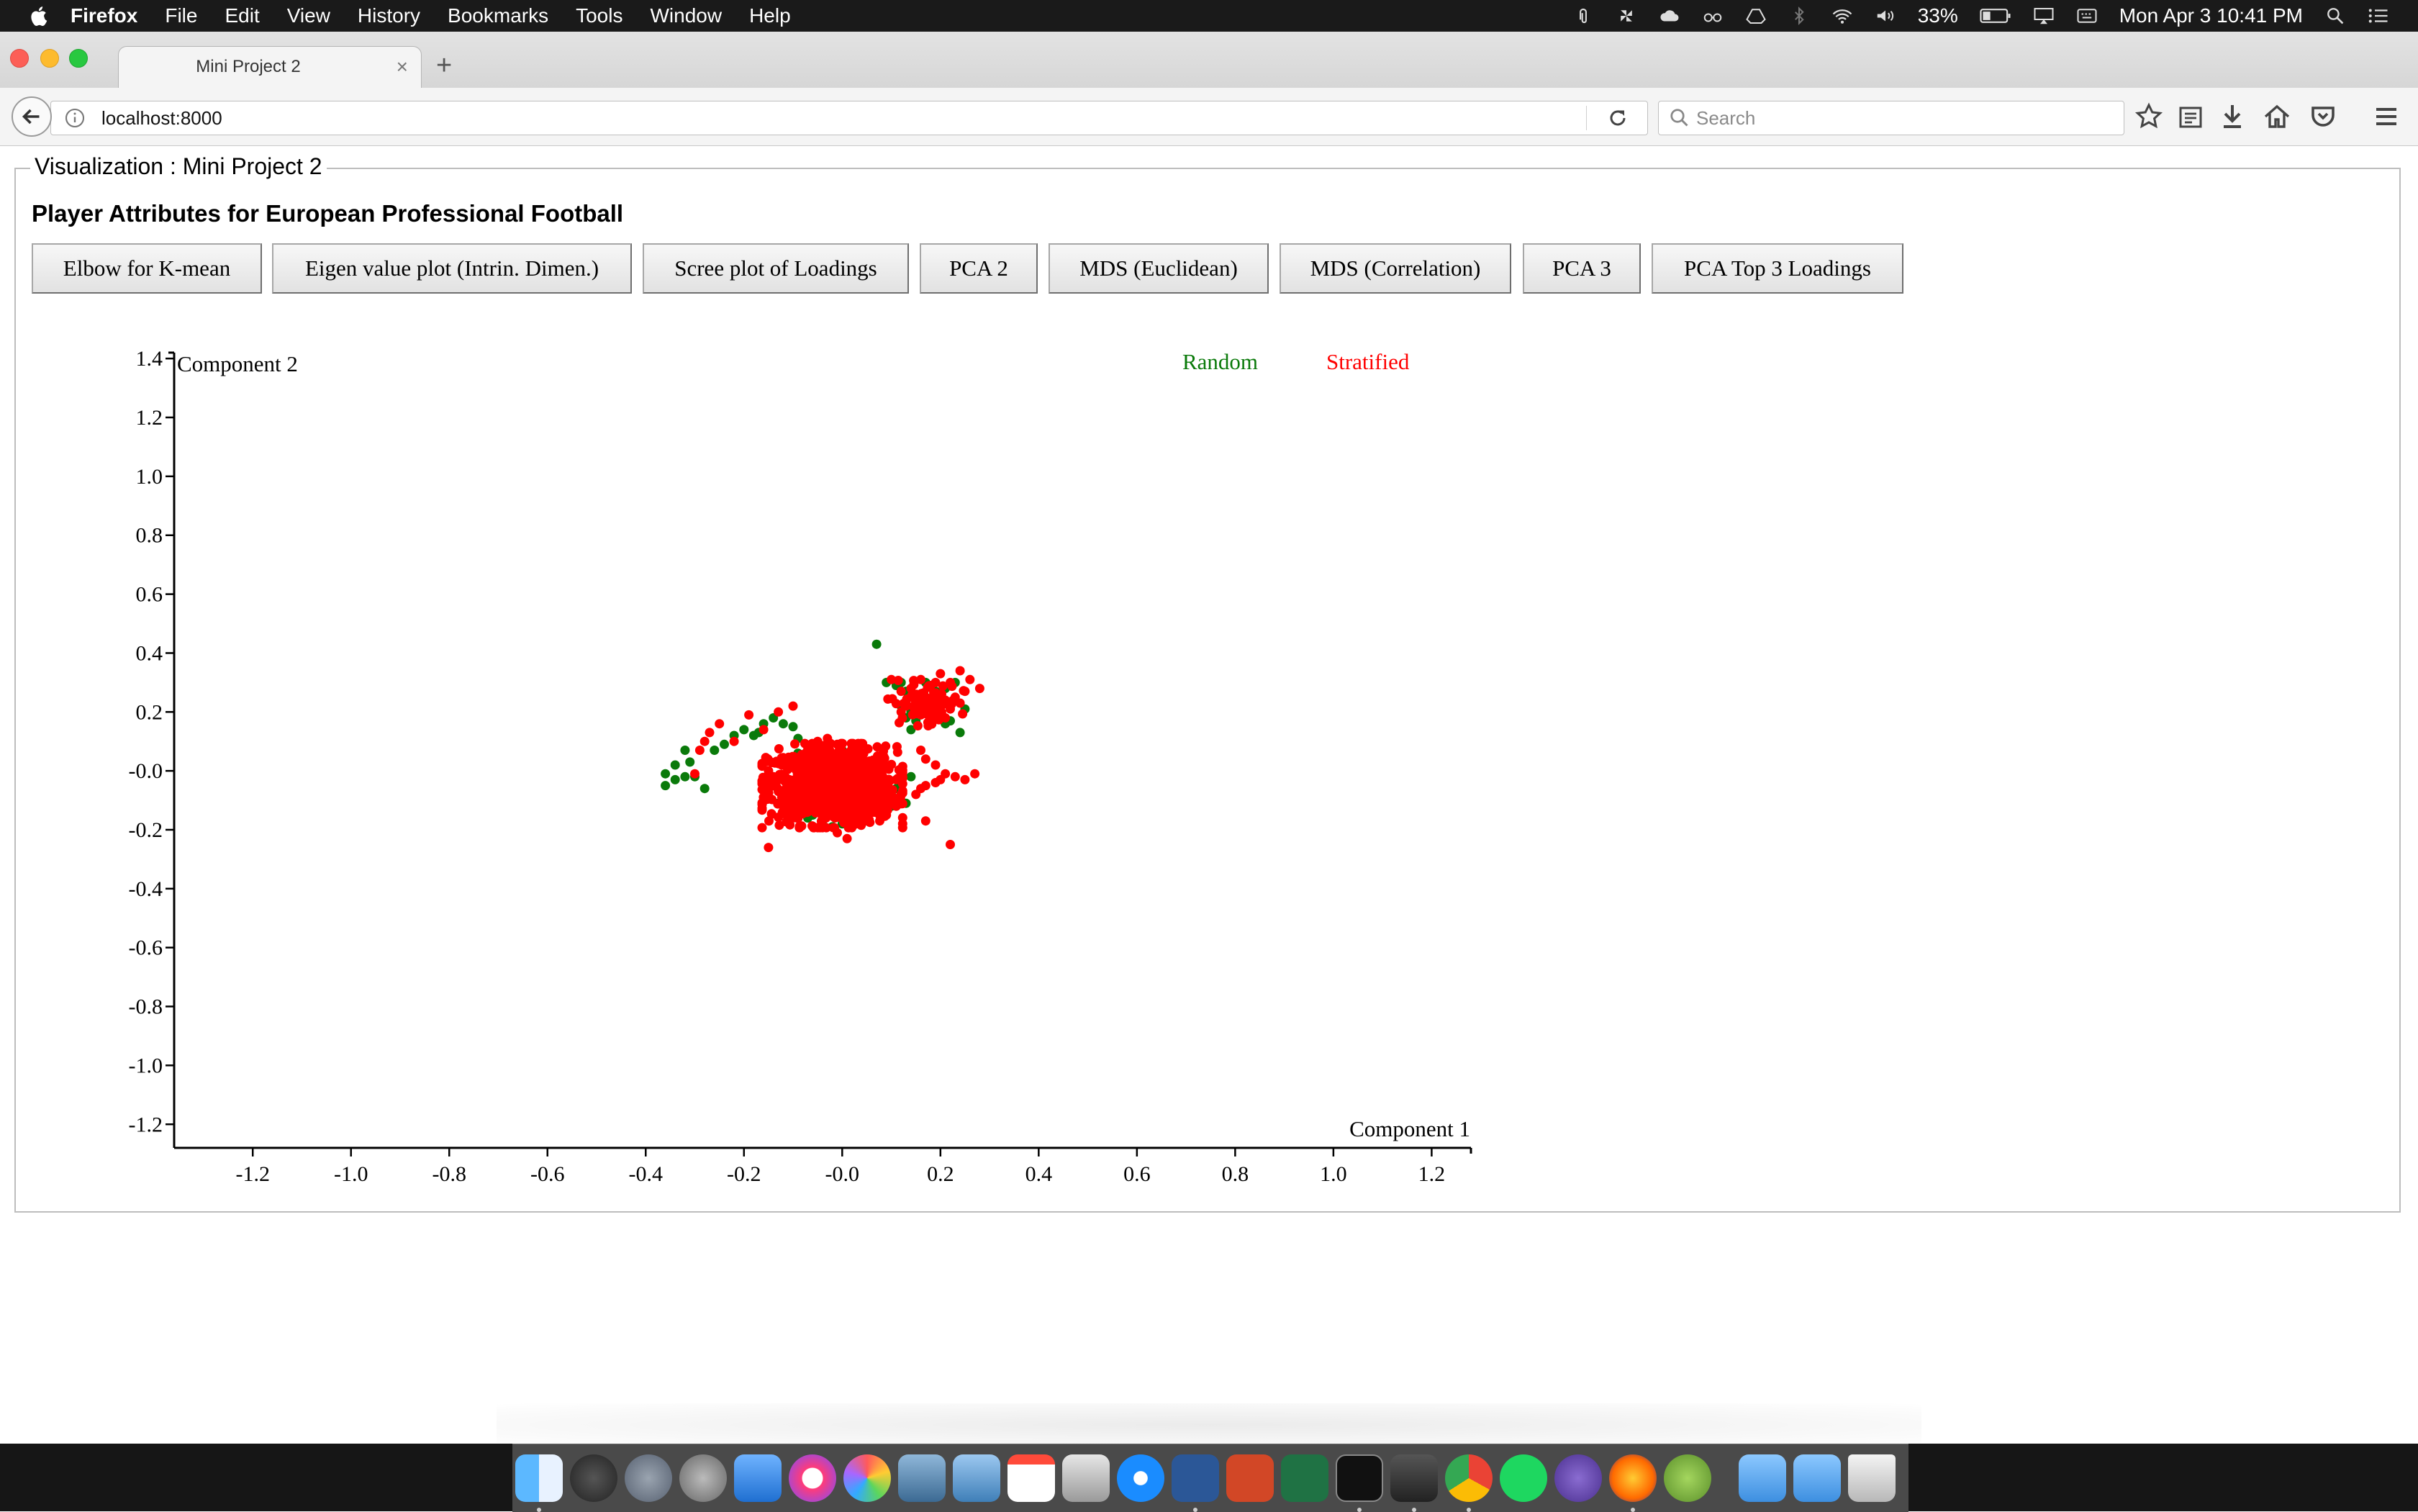 This screenshot has height=1512, width=2418. Describe the element at coordinates (1618, 118) in the screenshot. I see `reload-icon` at that location.